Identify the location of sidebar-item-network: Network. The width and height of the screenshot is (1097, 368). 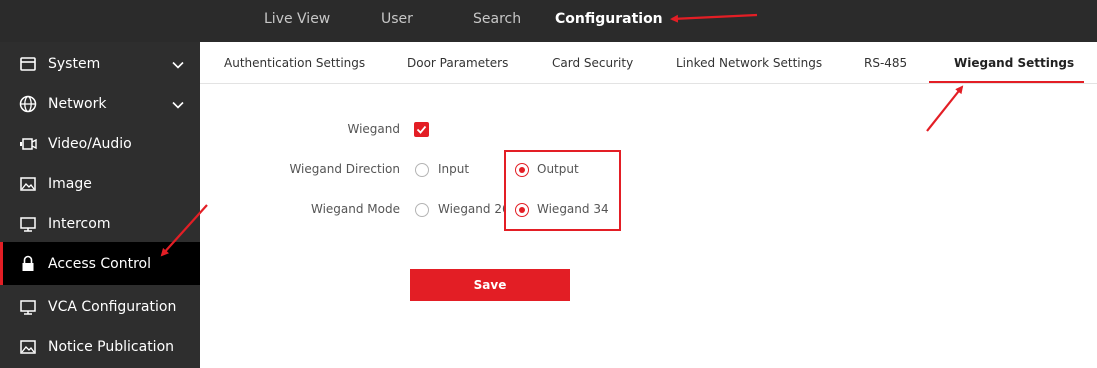
(100, 104).